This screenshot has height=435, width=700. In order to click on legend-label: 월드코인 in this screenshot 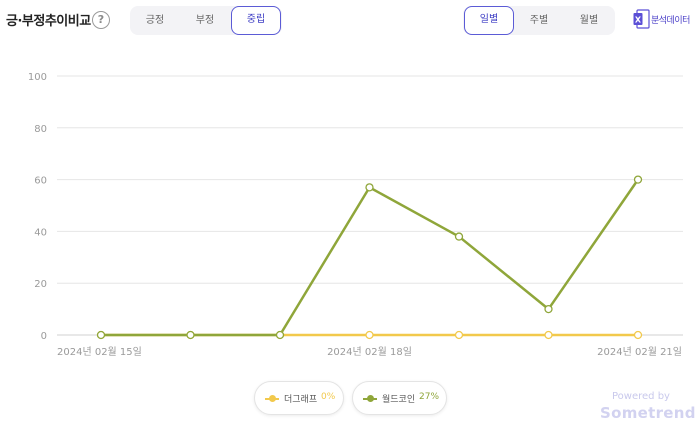, I will do `click(399, 400)`.